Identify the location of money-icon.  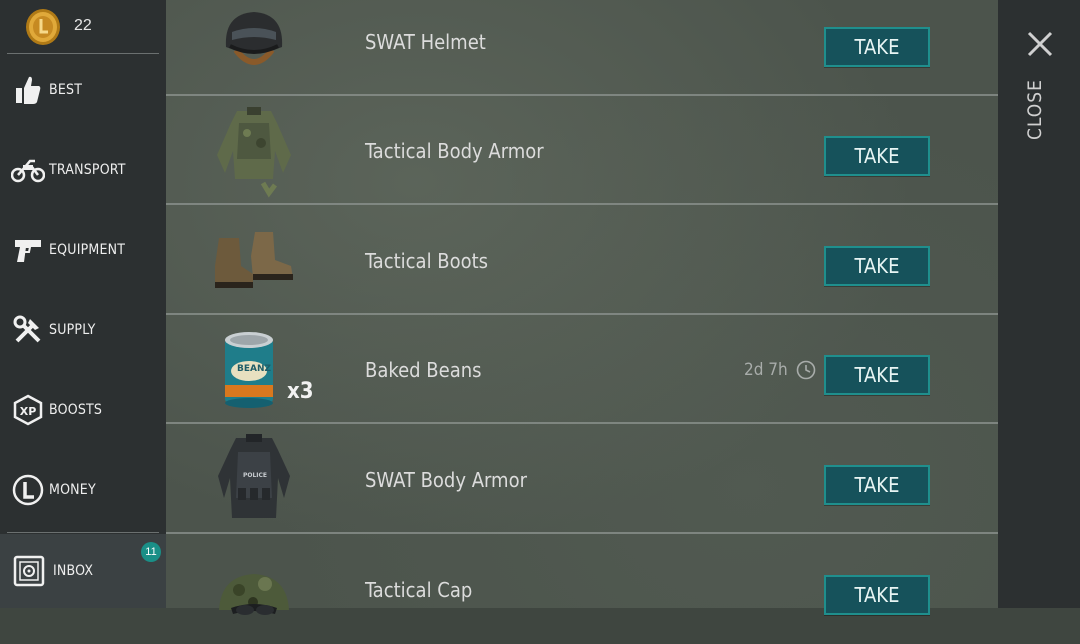
(28, 490).